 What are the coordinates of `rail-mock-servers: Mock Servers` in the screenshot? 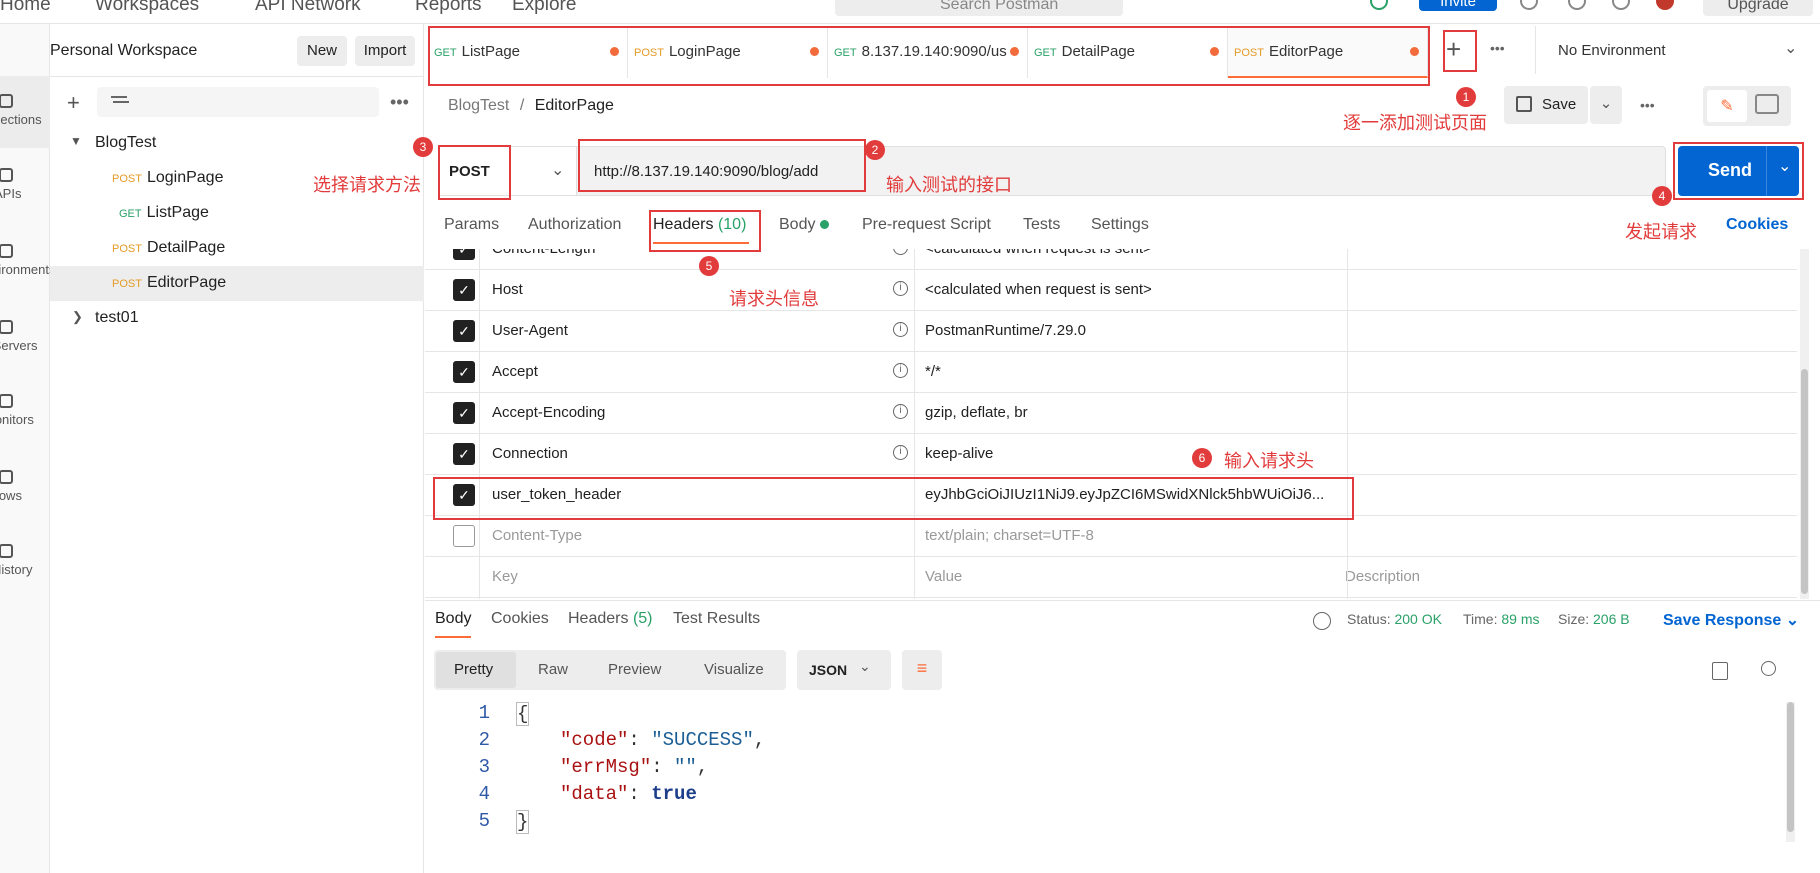 It's located at (25, 334).